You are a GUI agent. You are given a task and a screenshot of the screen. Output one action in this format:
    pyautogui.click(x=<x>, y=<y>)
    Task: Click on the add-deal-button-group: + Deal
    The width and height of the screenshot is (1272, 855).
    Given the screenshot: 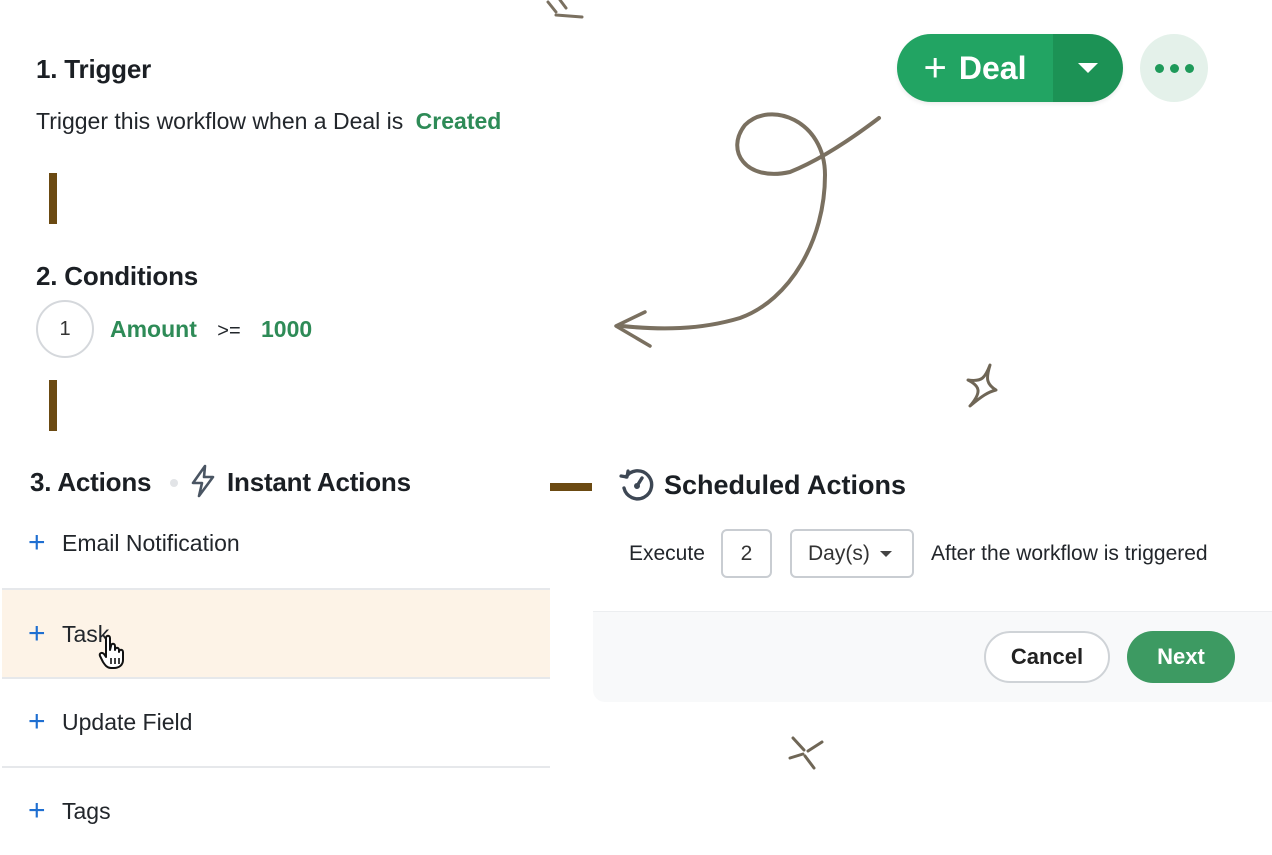 What is the action you would take?
    pyautogui.click(x=1010, y=68)
    